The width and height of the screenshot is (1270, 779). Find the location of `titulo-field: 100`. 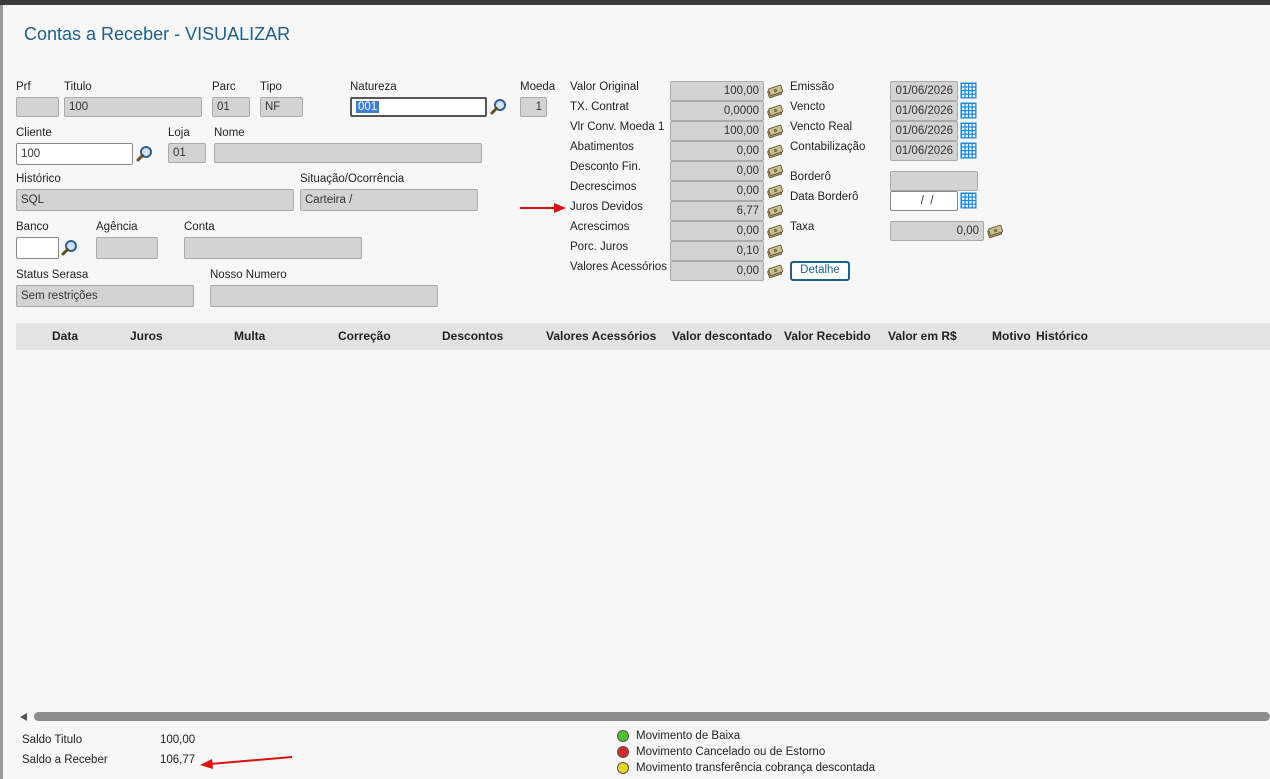

titulo-field: 100 is located at coordinates (133, 107).